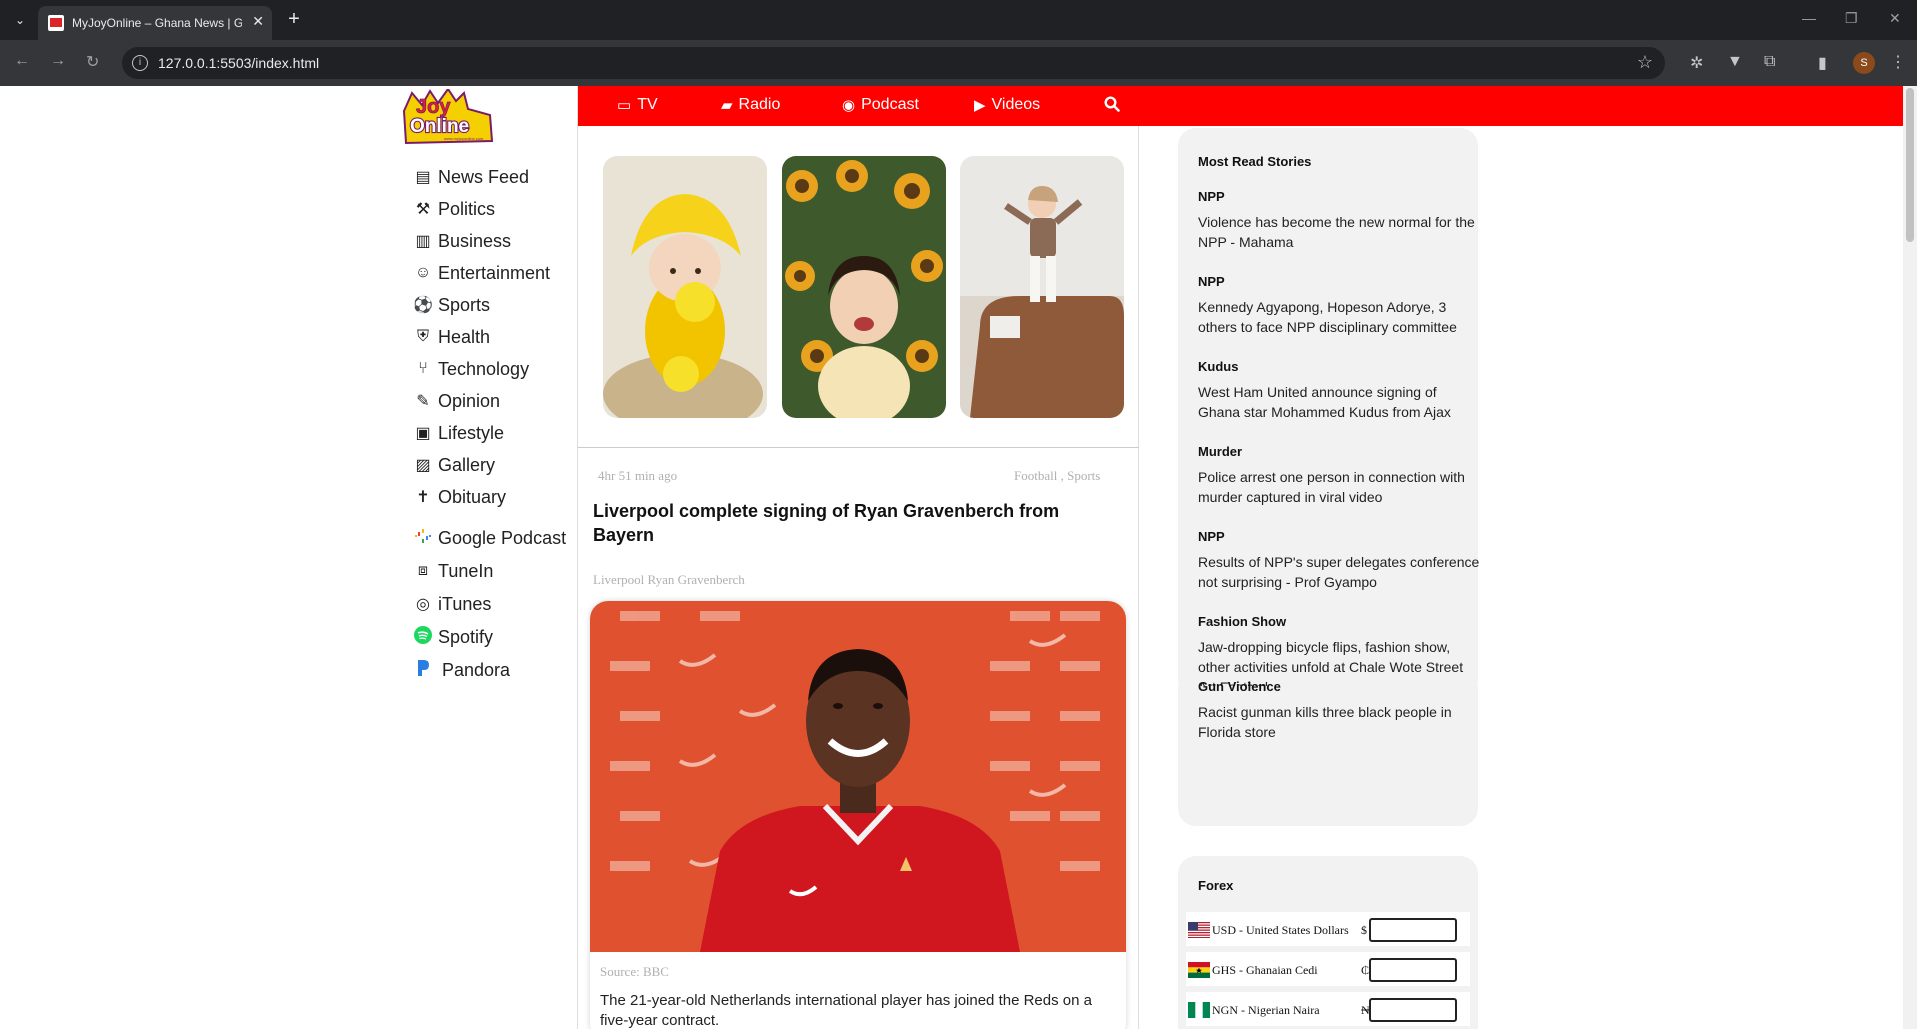  What do you see at coordinates (893, 63) in the screenshot?
I see `address-bar: i 127.0.0.1:5503/index.html ☆` at bounding box center [893, 63].